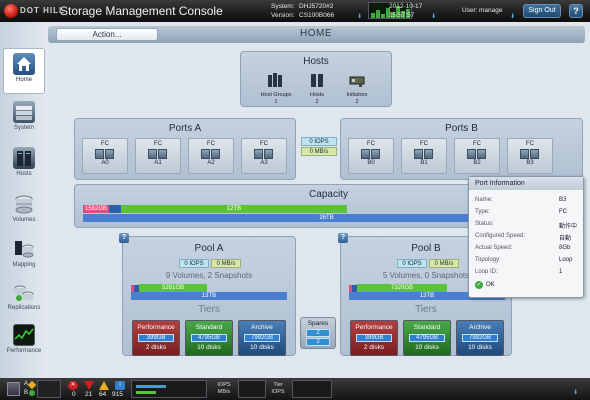 Image resolution: width=590 pixels, height=400 pixels. I want to click on pool-b-tier-performance: Performance 399GB 2 disks, so click(374, 338).